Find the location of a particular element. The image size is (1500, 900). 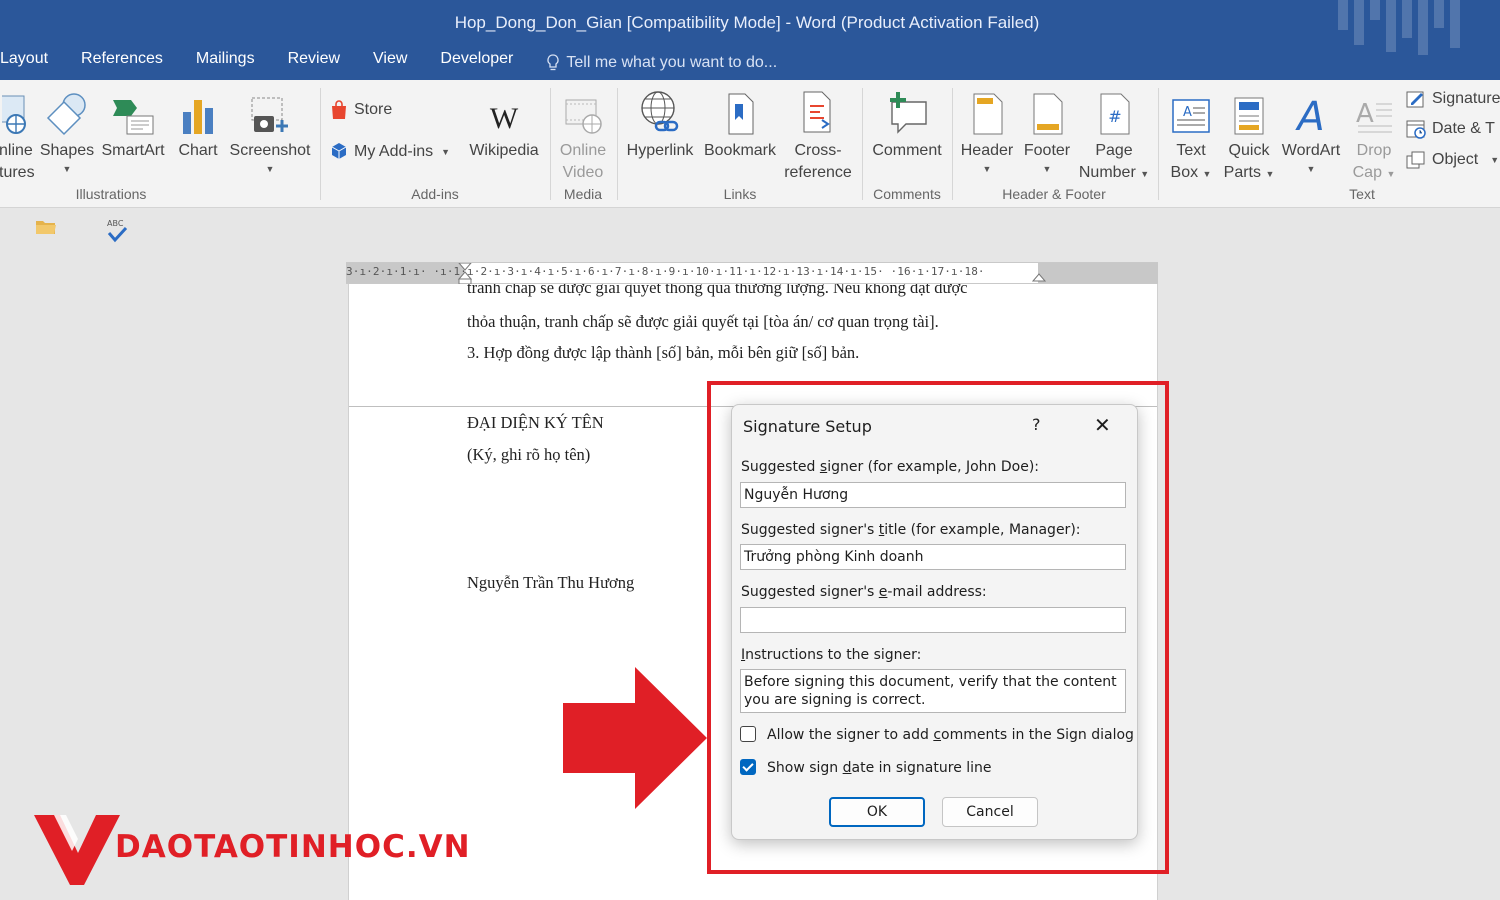

group-media: Media is located at coordinates (583, 194).